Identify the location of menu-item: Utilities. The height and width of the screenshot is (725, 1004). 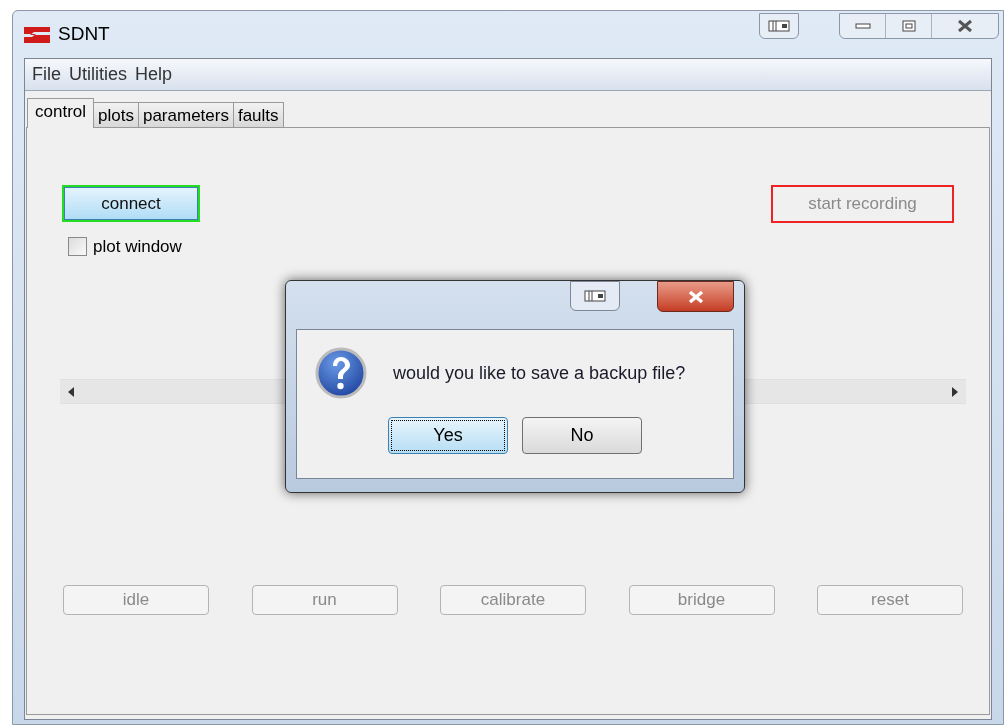
(98, 74).